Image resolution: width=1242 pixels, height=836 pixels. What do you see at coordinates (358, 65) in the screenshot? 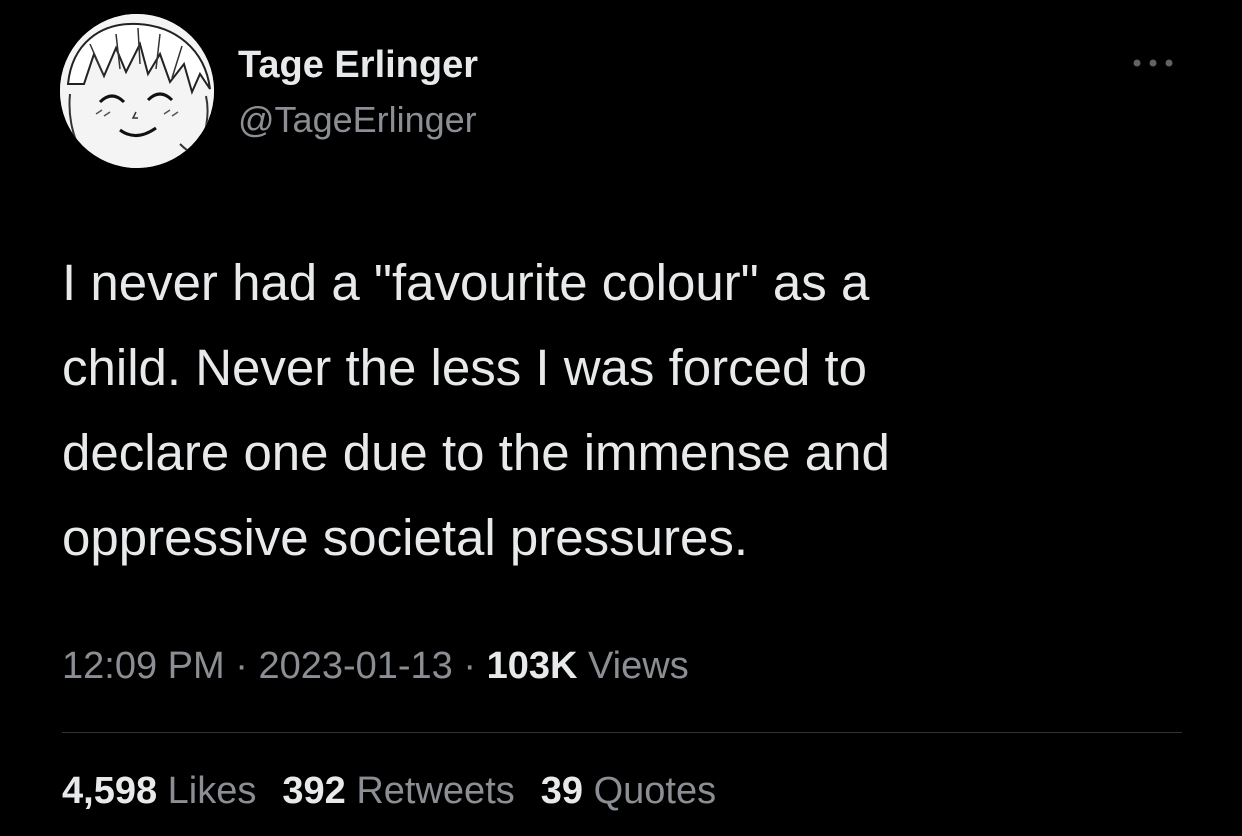
I see `user-display-name: Tage Erlinger` at bounding box center [358, 65].